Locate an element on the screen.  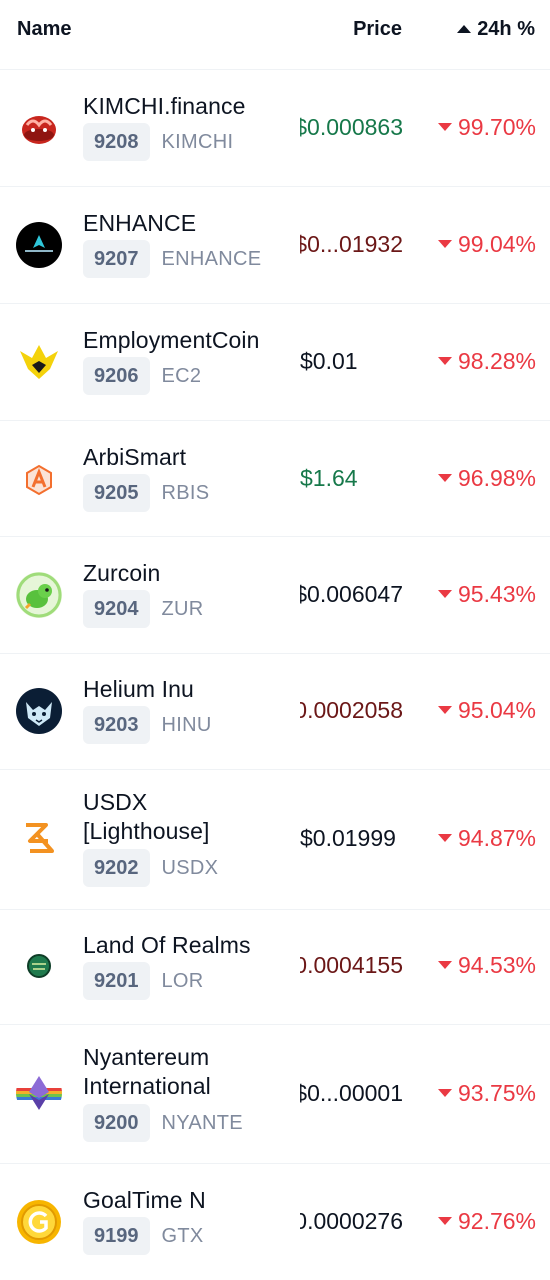
coin-symbol: GTX is located at coordinates (182, 1235).